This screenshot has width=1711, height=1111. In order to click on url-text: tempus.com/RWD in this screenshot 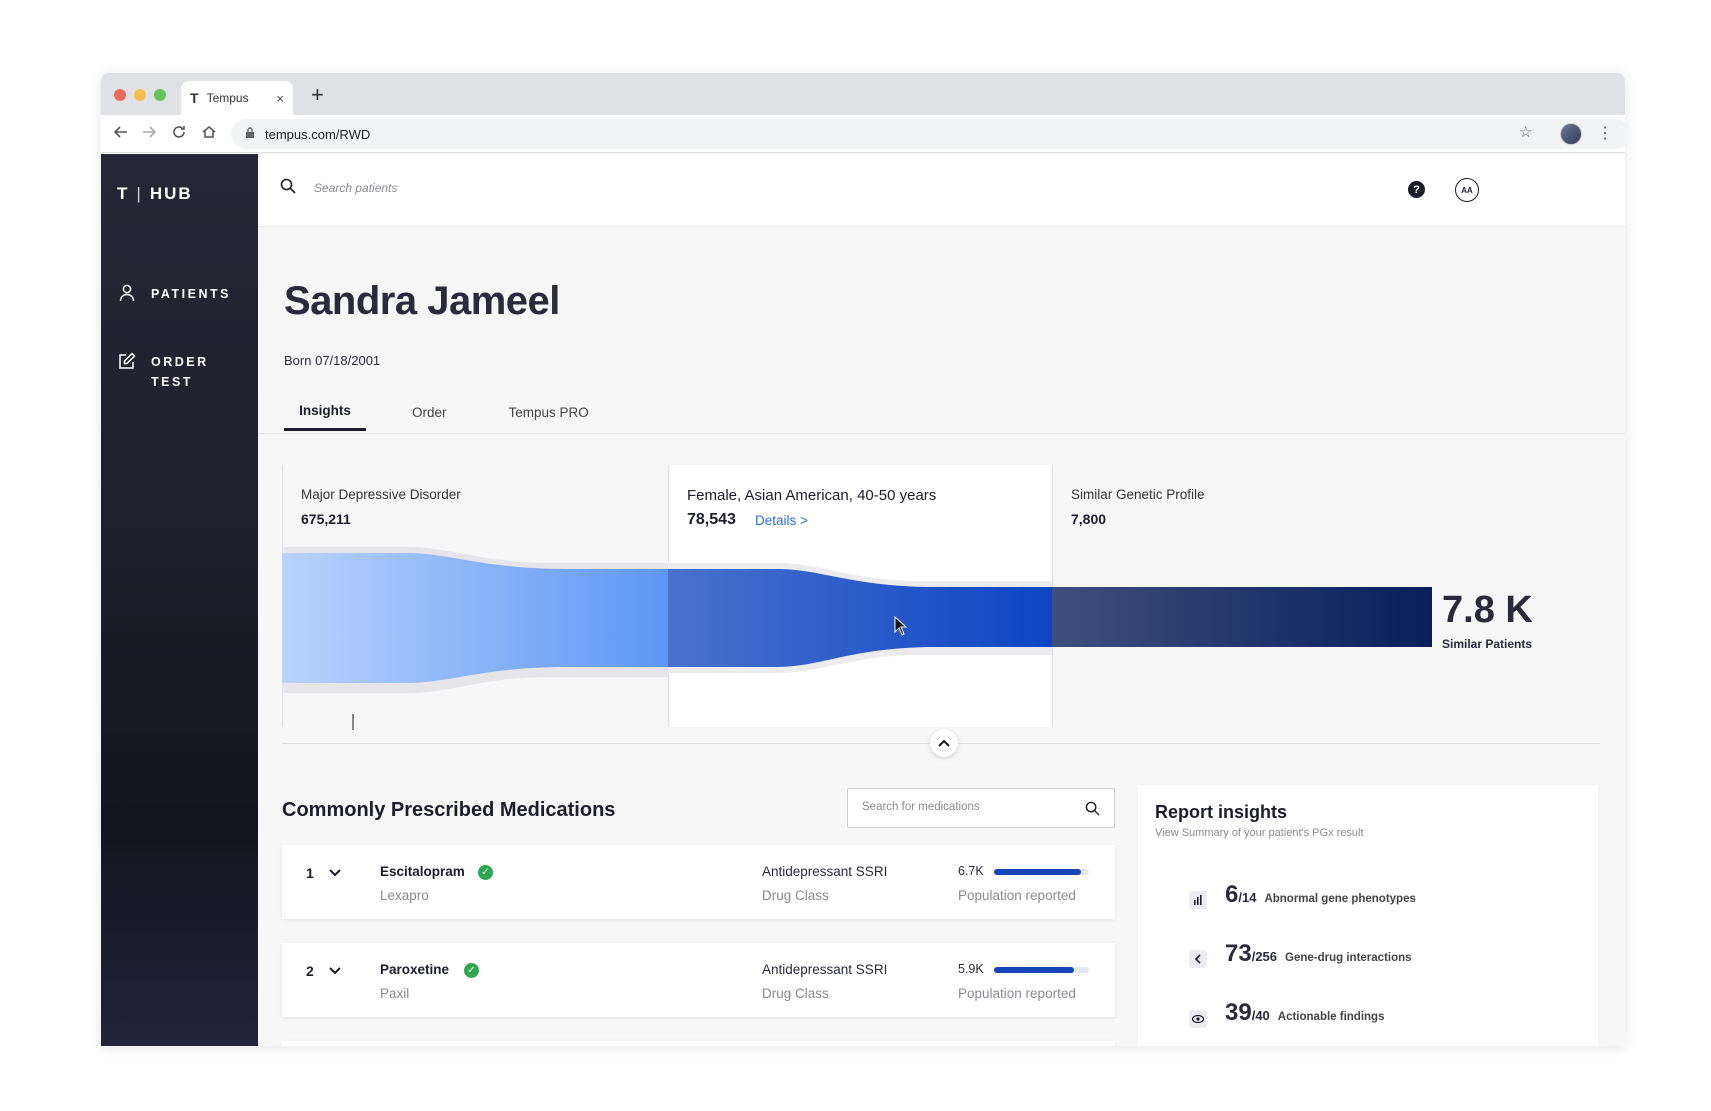, I will do `click(318, 134)`.